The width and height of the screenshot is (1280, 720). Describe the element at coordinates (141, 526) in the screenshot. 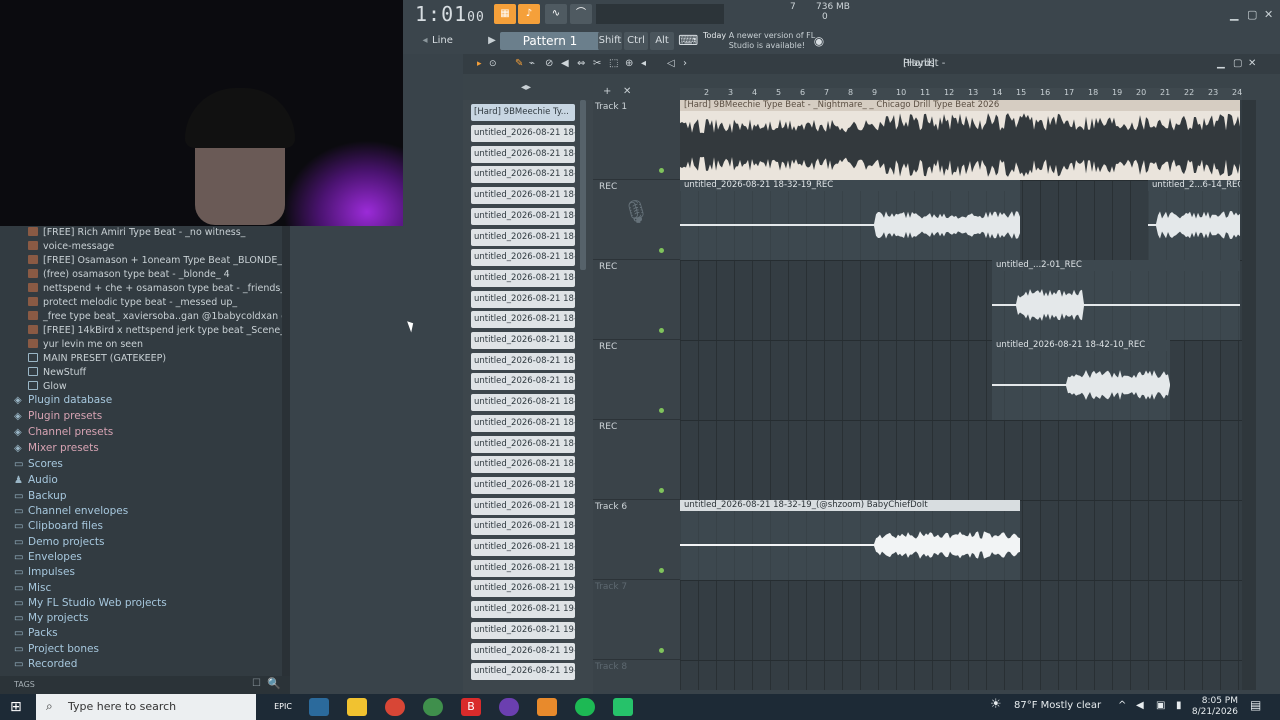

I see `browser-category: ▭ Clipboard files` at that location.